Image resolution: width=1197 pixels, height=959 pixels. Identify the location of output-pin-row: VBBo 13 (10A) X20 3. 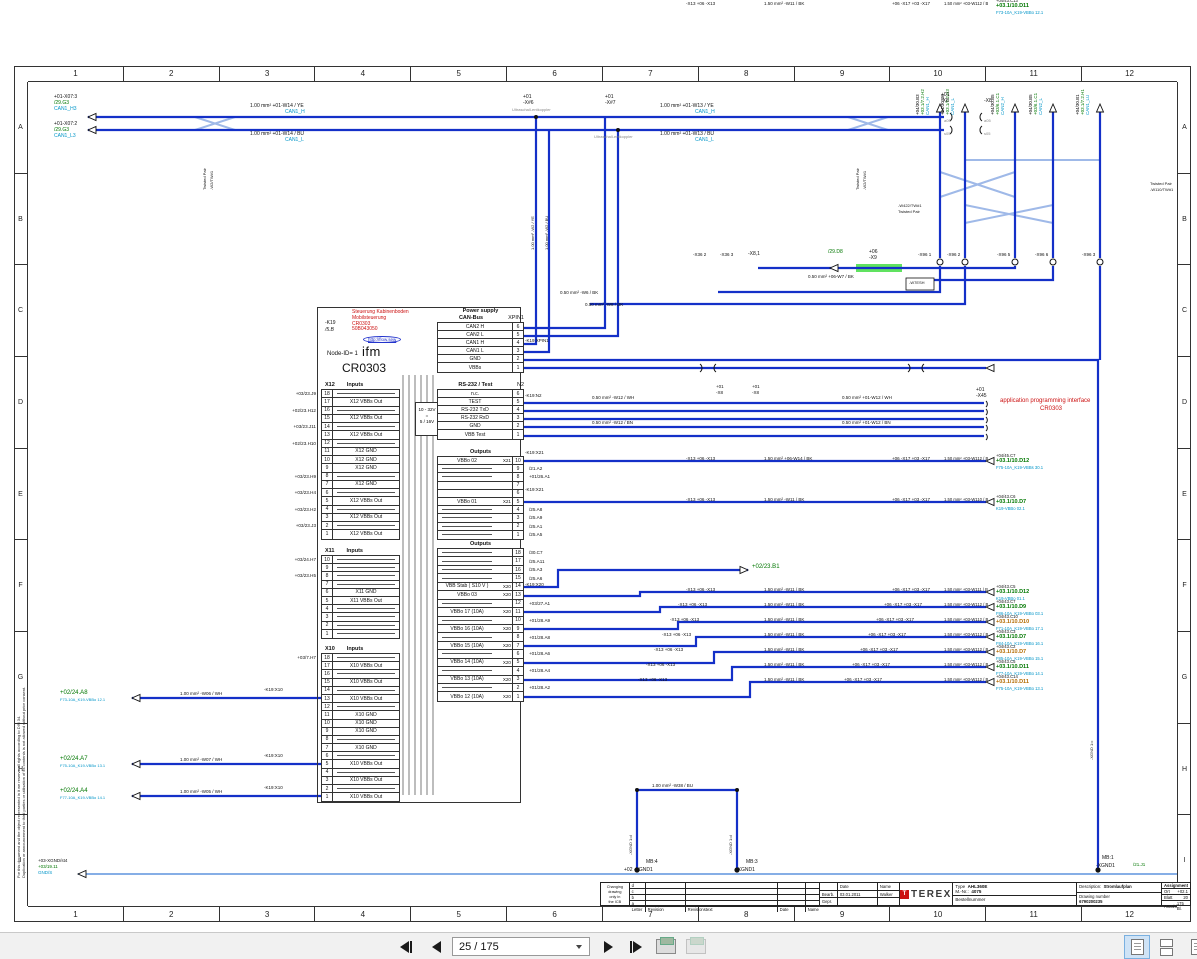
(480, 679).